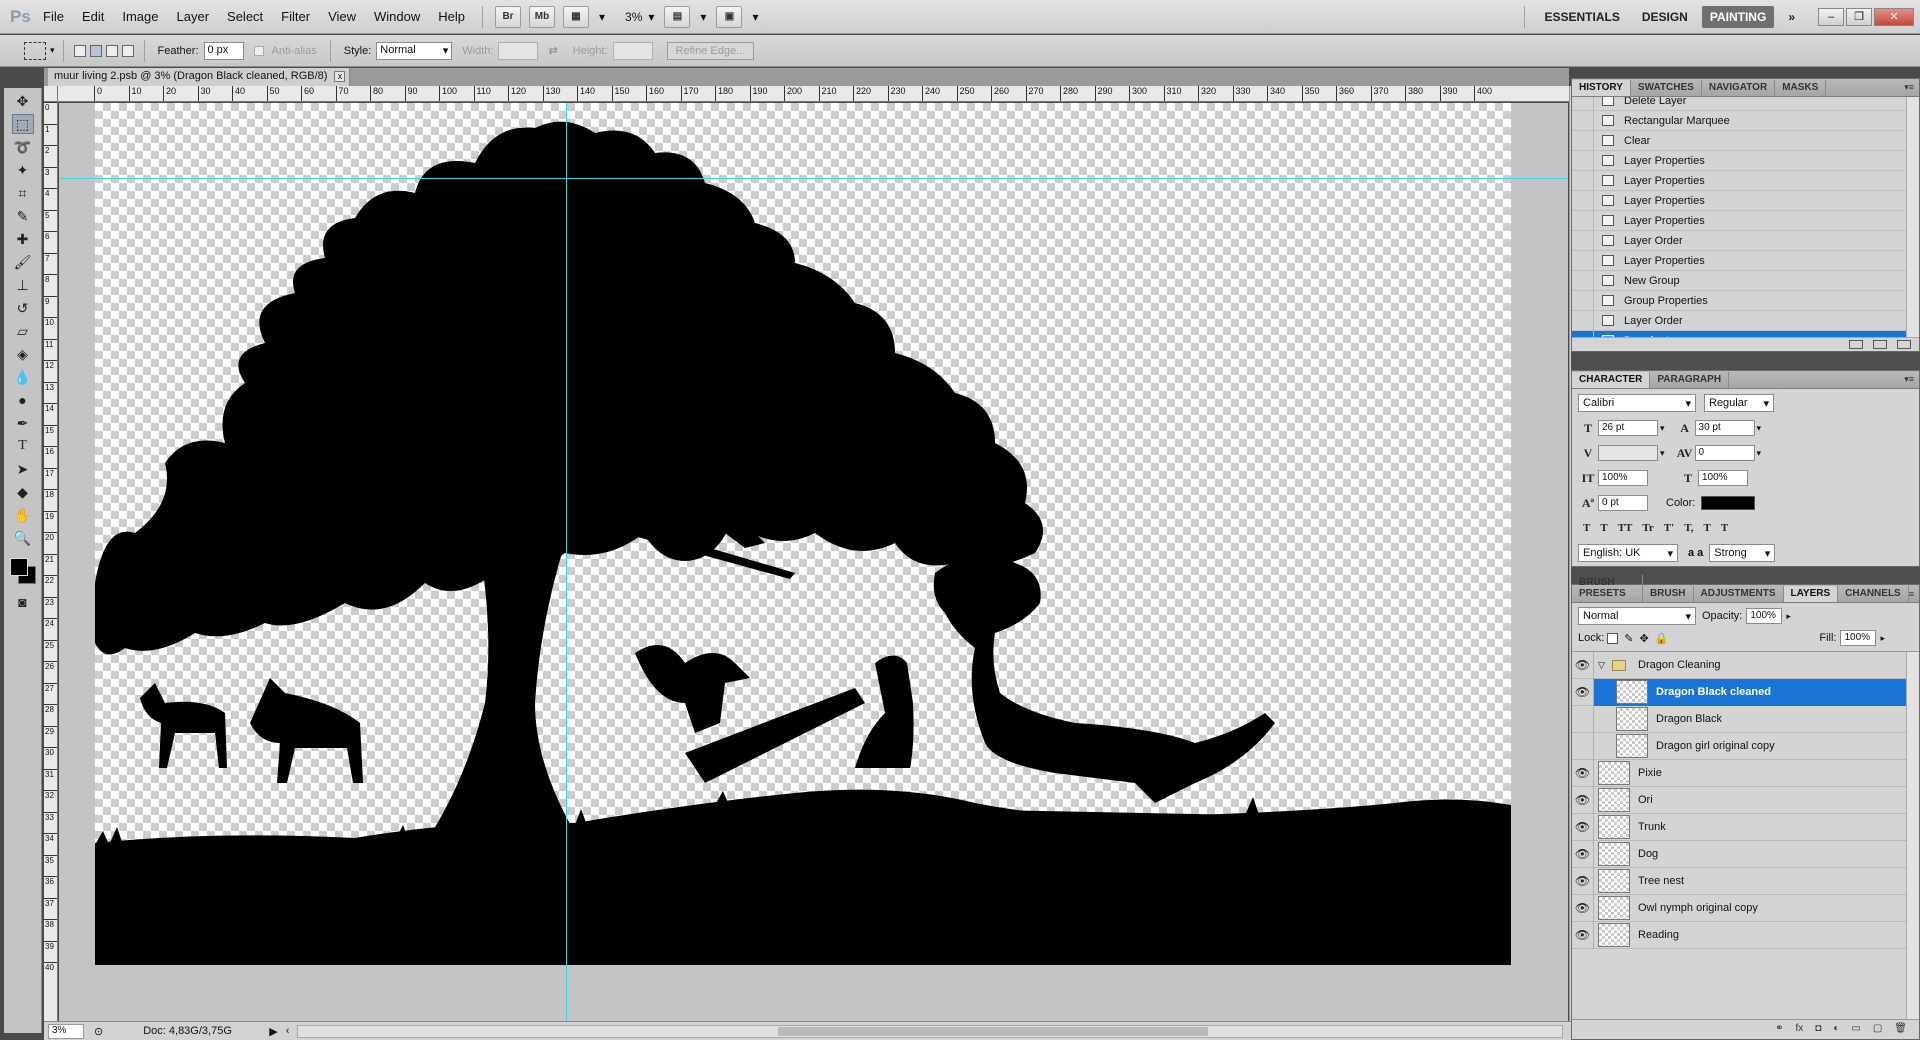 The width and height of the screenshot is (1920, 1040). I want to click on anti-alias-checkbox, so click(258, 50).